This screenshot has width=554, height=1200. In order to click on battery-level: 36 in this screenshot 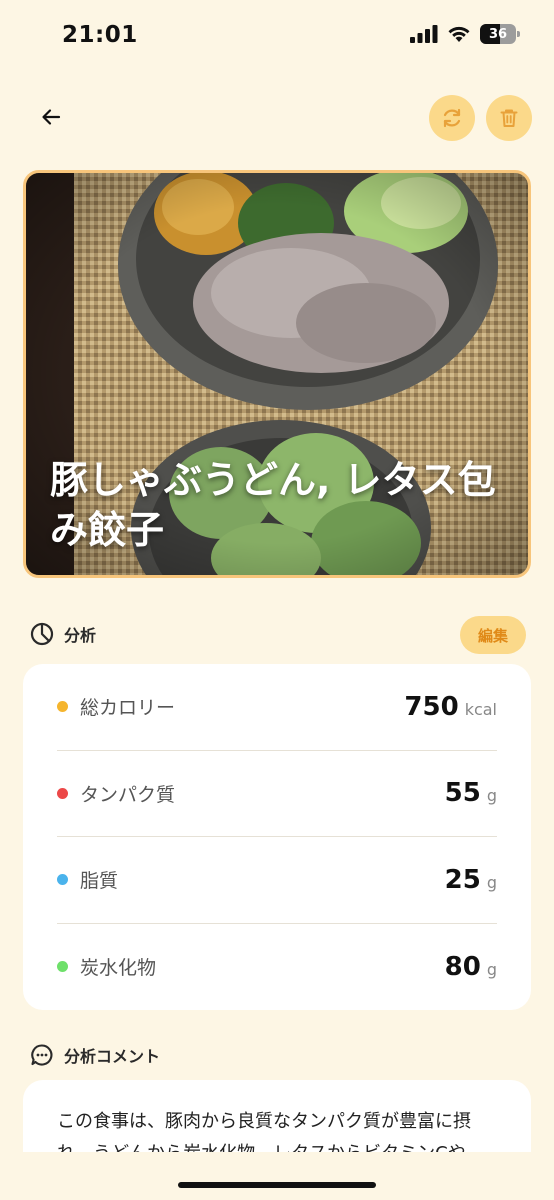, I will do `click(498, 34)`.